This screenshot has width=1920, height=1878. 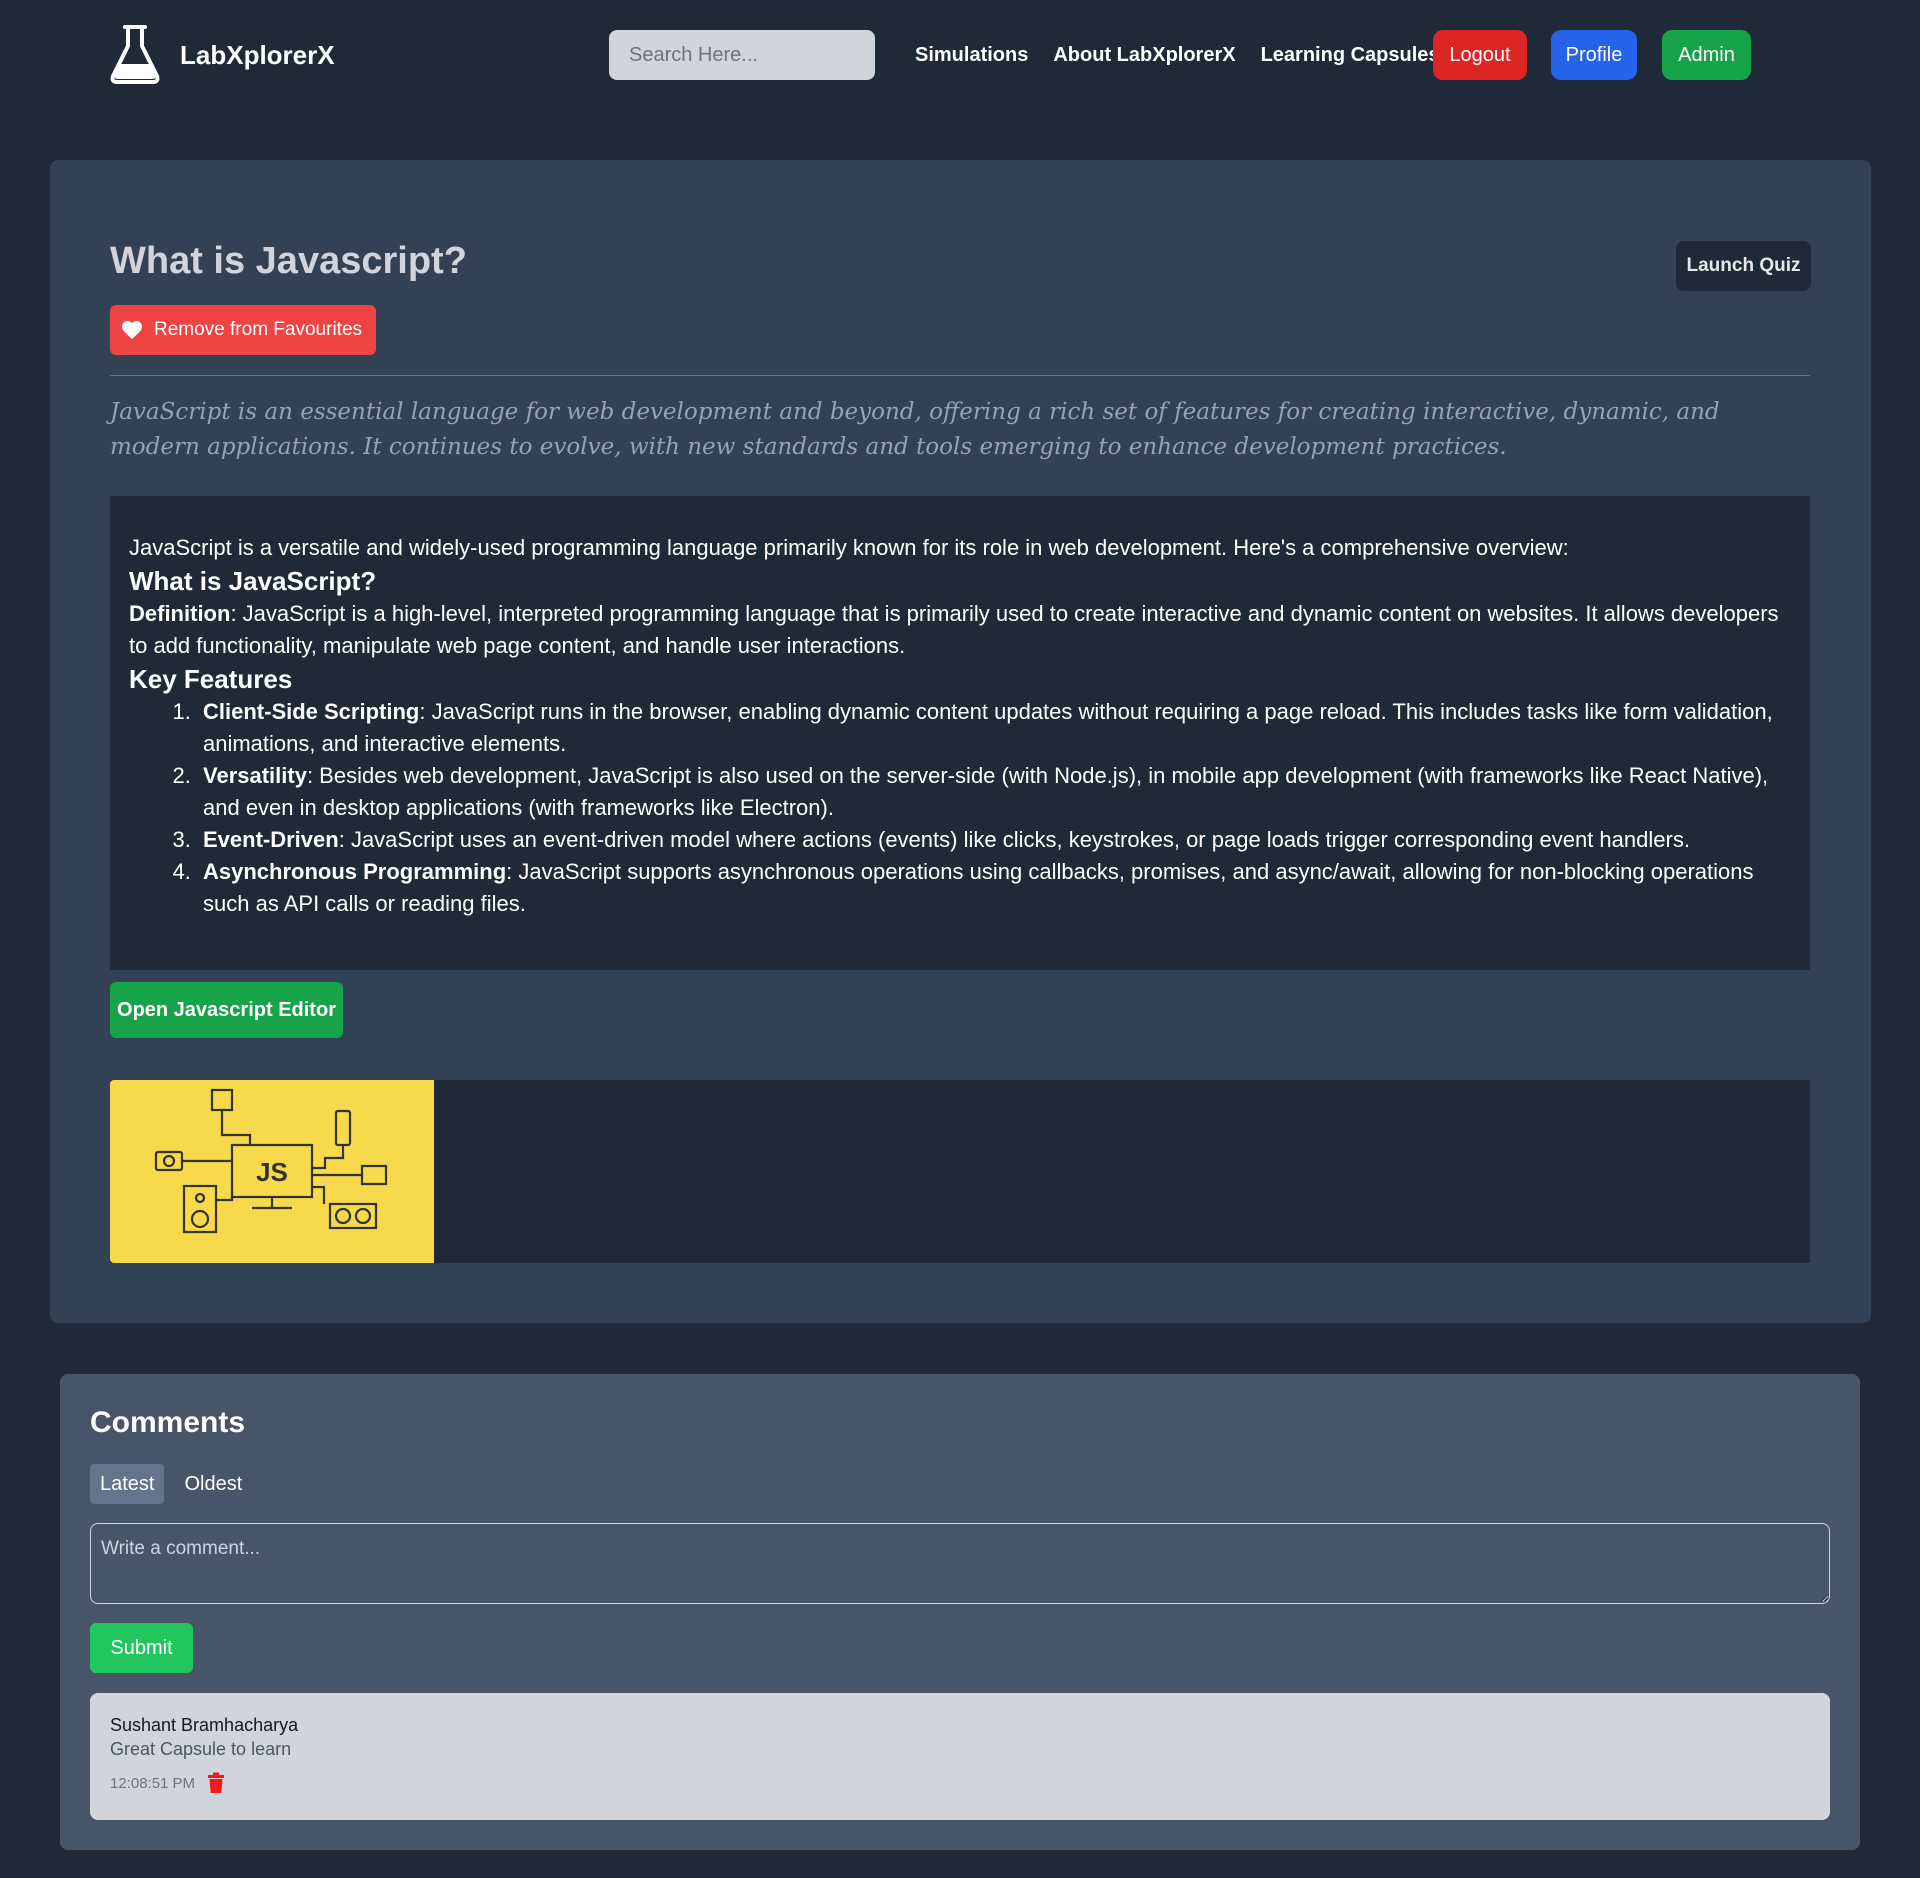 I want to click on comment-sort-tabs: Latest Oldest, so click(x=171, y=1484).